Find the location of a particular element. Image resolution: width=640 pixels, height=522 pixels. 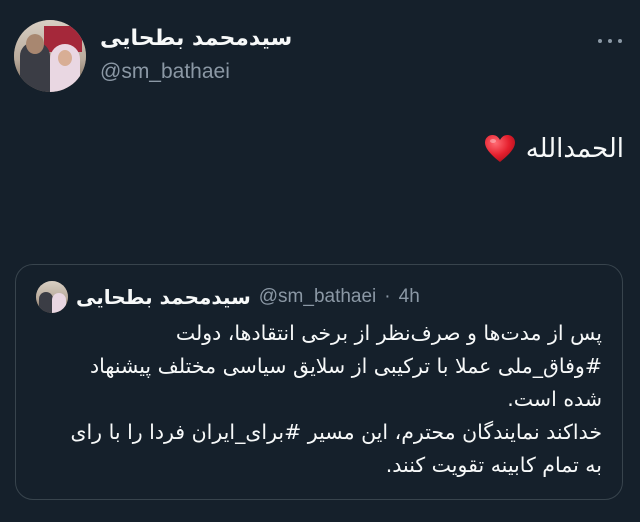

tweet-text: الحمدالله is located at coordinates (554, 149).